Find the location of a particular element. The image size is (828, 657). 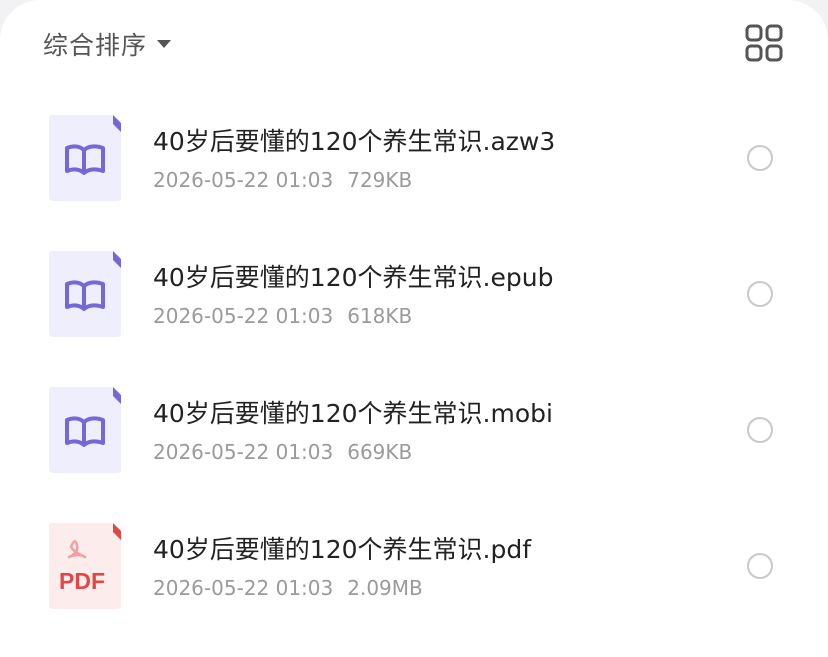

toolbar: 综合排序 is located at coordinates (414, 44).